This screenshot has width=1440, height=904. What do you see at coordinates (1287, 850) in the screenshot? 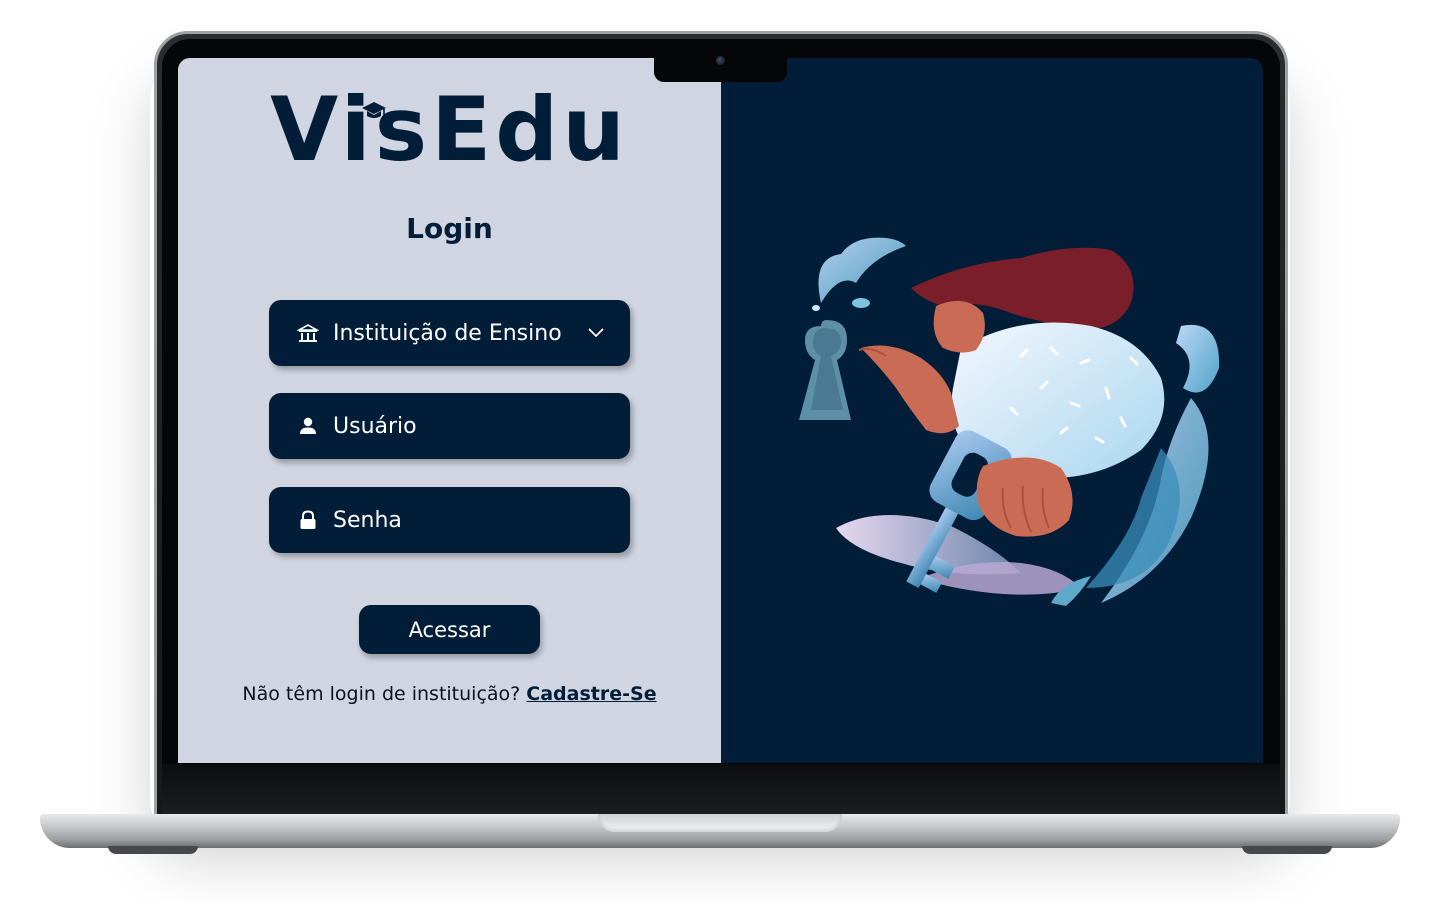
I see `laptop-foot-right` at bounding box center [1287, 850].